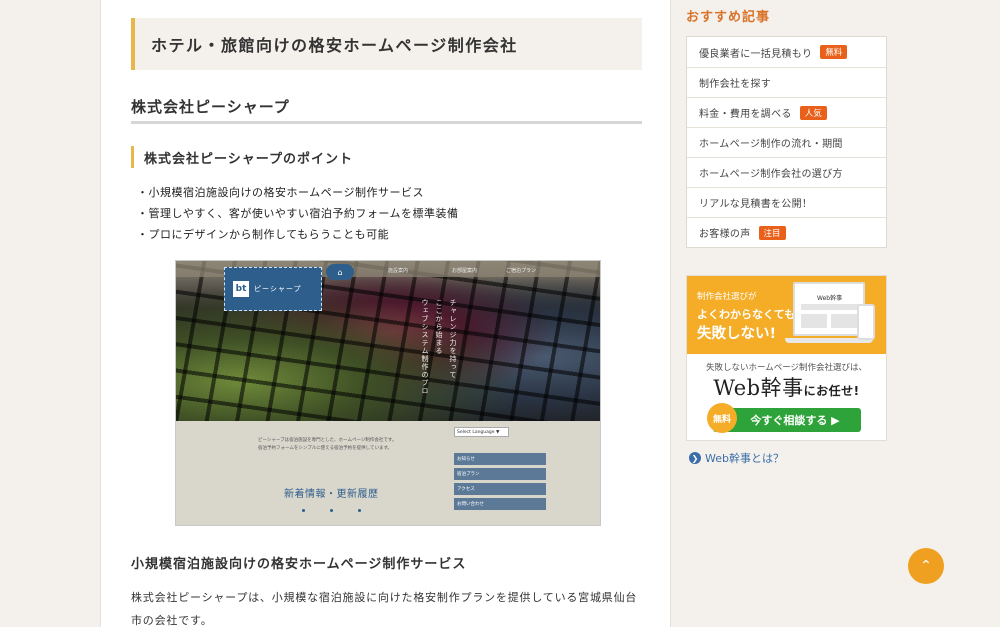 This screenshot has width=1000, height=627. What do you see at coordinates (248, 159) in the screenshot?
I see `points-heading-text: 株式会社ピーシャープのポイント` at bounding box center [248, 159].